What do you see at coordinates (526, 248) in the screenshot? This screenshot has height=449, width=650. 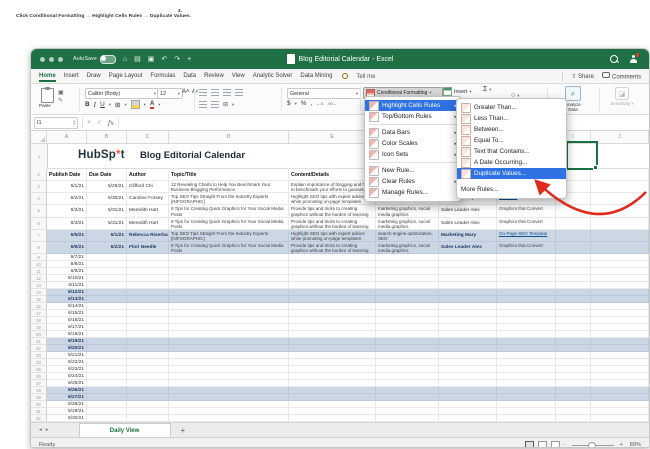 I see `cell-h8: Graphics that Convert` at bounding box center [526, 248].